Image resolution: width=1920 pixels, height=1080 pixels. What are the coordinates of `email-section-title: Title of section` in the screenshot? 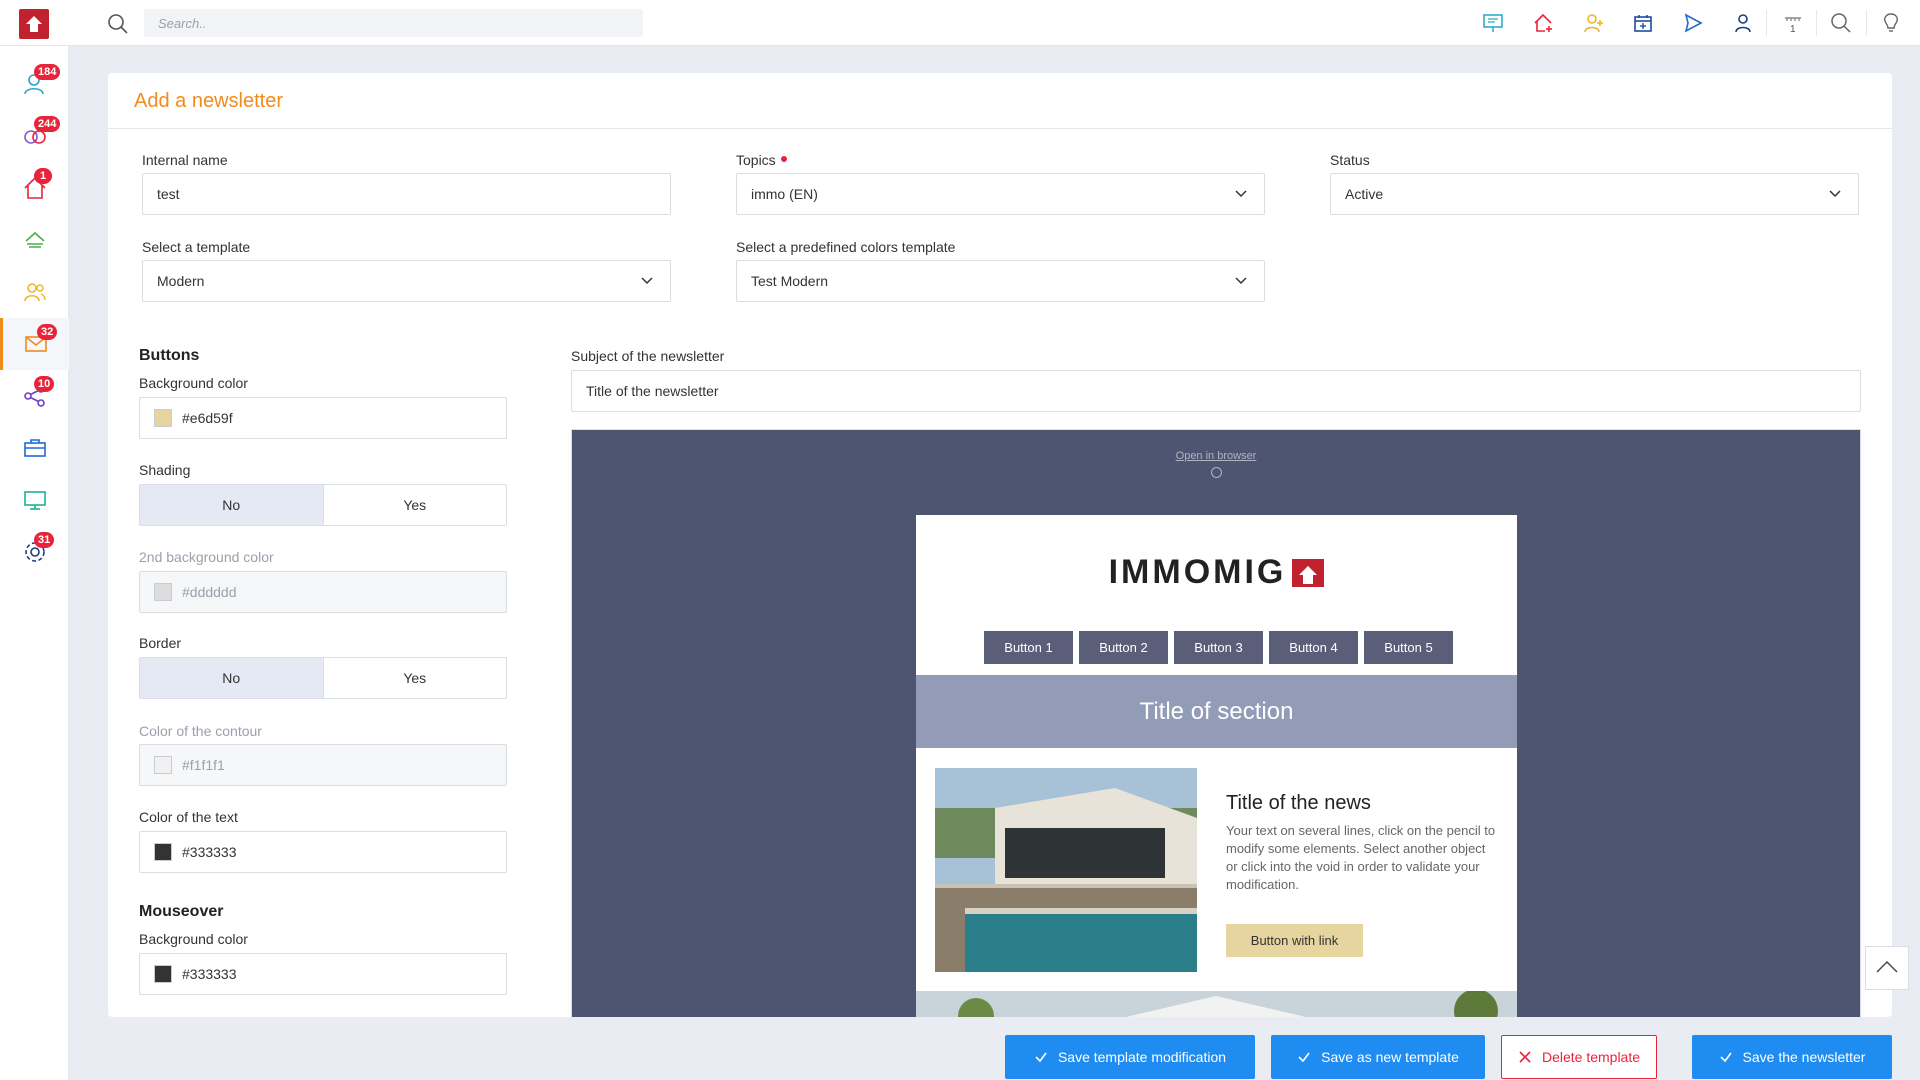 It's located at (1216, 711).